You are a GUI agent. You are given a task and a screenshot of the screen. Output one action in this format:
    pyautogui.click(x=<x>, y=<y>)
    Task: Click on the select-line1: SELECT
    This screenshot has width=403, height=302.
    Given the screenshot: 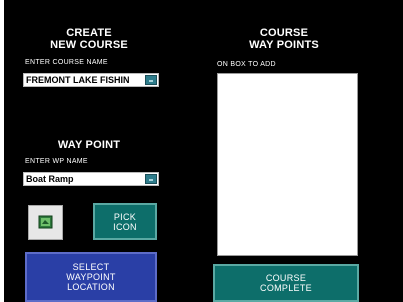 What is the action you would take?
    pyautogui.click(x=91, y=267)
    